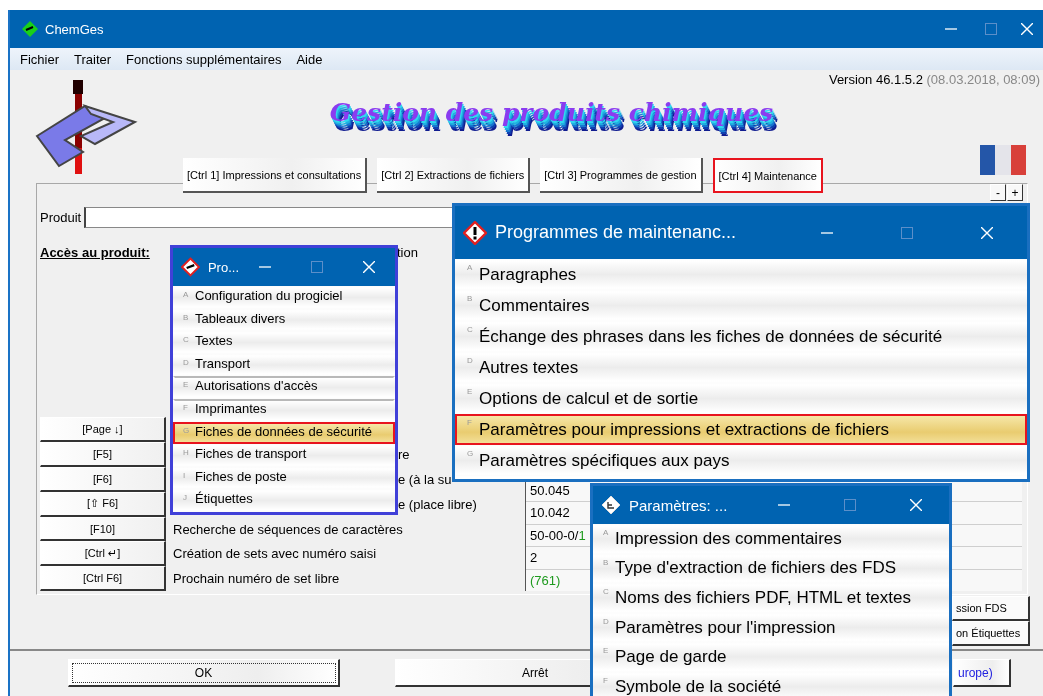  Describe the element at coordinates (991, 608) in the screenshot. I see `side-button: ssion FDS` at that location.